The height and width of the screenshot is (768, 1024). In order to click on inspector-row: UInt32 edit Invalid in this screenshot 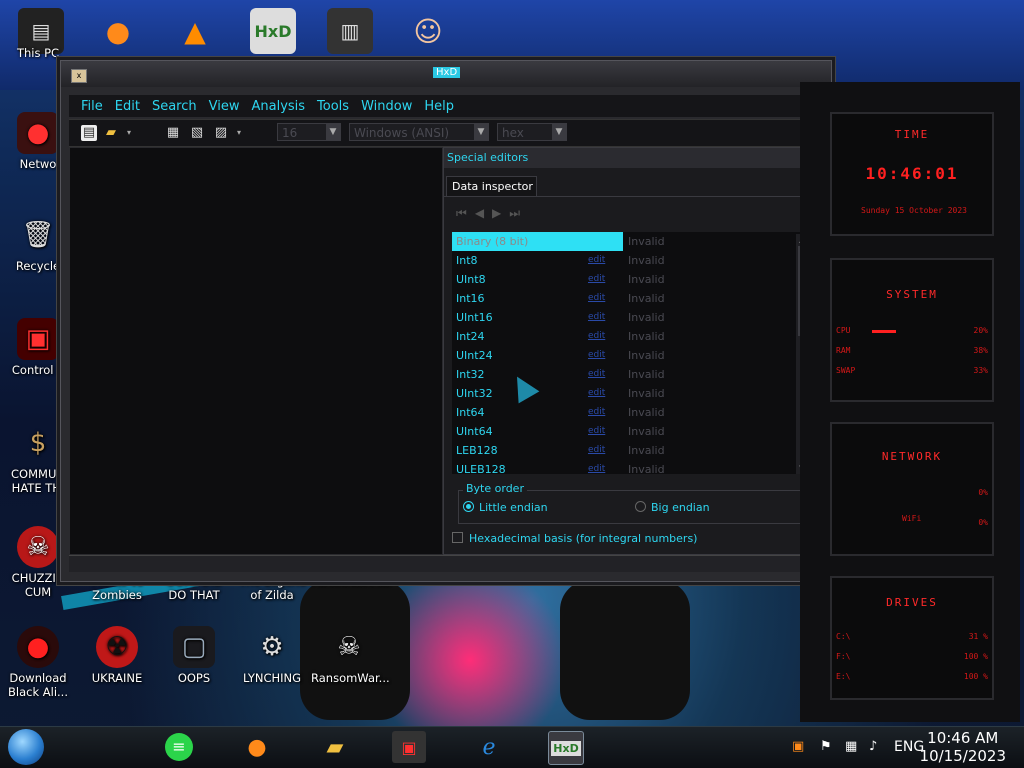, I will do `click(622, 393)`.